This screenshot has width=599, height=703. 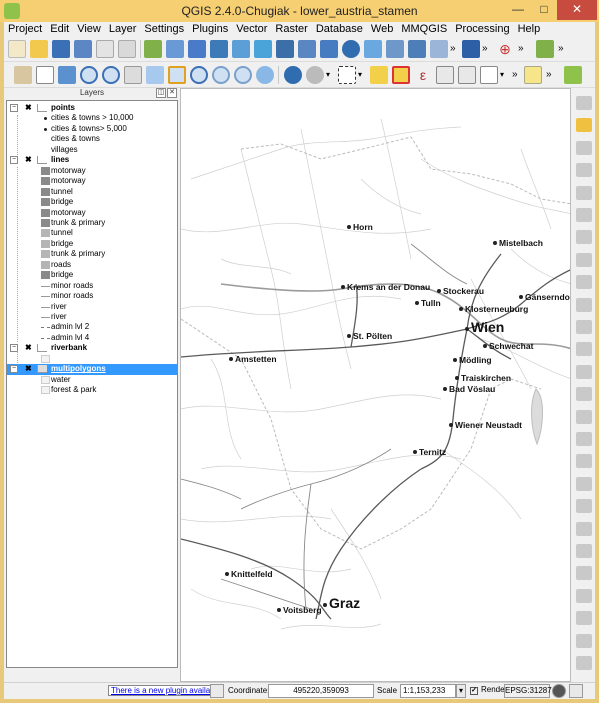 I want to click on zoom-actual-size-icon, so click(x=133, y=75).